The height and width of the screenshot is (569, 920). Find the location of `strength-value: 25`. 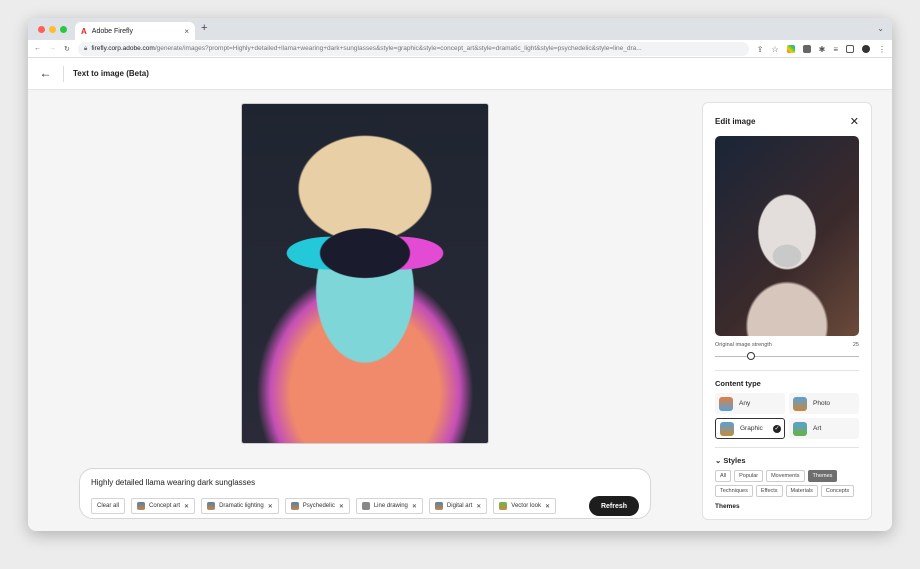

strength-value: 25 is located at coordinates (855, 345).